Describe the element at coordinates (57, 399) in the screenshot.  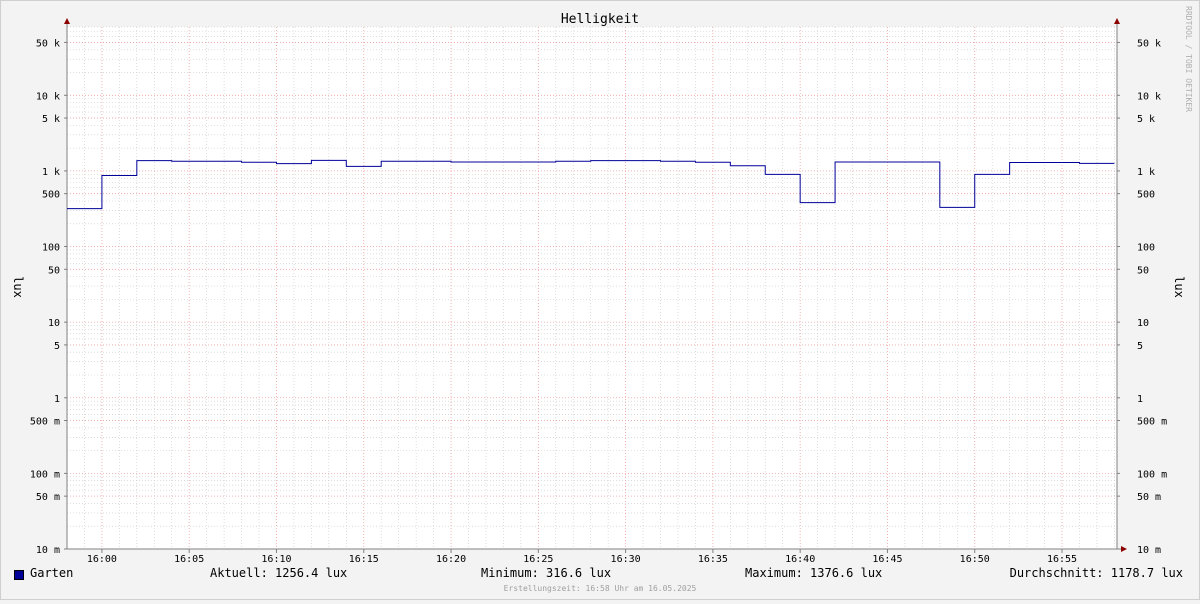
I see `y-tick-label-left: 1` at that location.